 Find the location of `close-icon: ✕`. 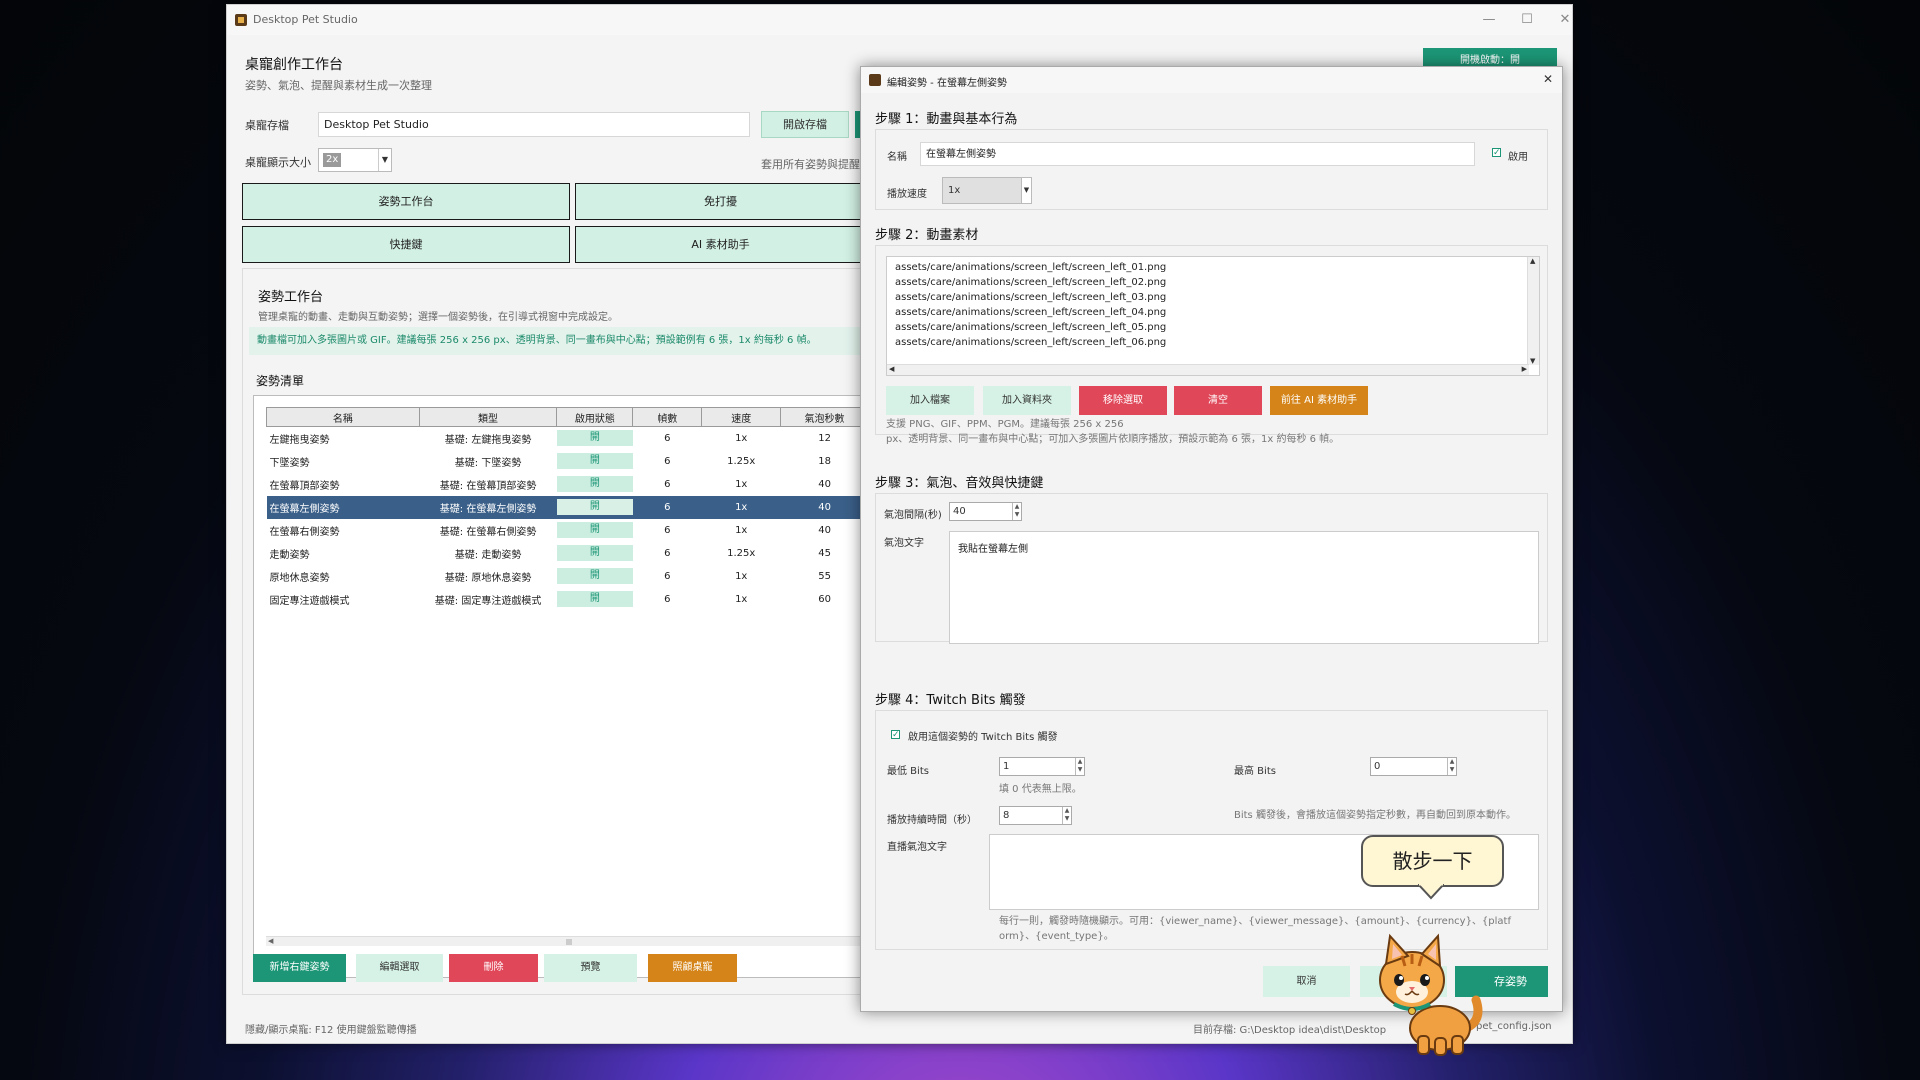

close-icon: ✕ is located at coordinates (1548, 79).